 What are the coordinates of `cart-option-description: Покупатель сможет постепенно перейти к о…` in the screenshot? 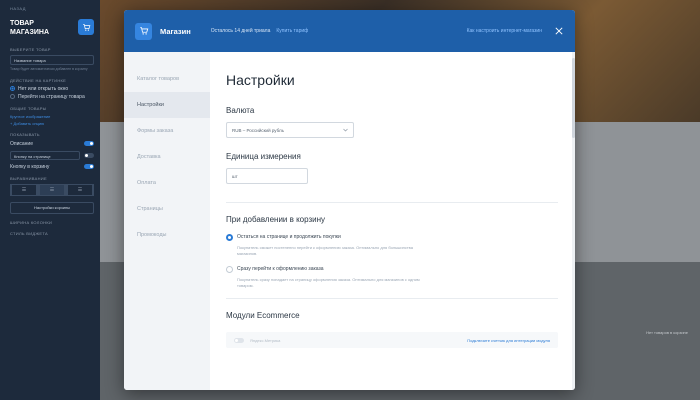 It's located at (325, 250).